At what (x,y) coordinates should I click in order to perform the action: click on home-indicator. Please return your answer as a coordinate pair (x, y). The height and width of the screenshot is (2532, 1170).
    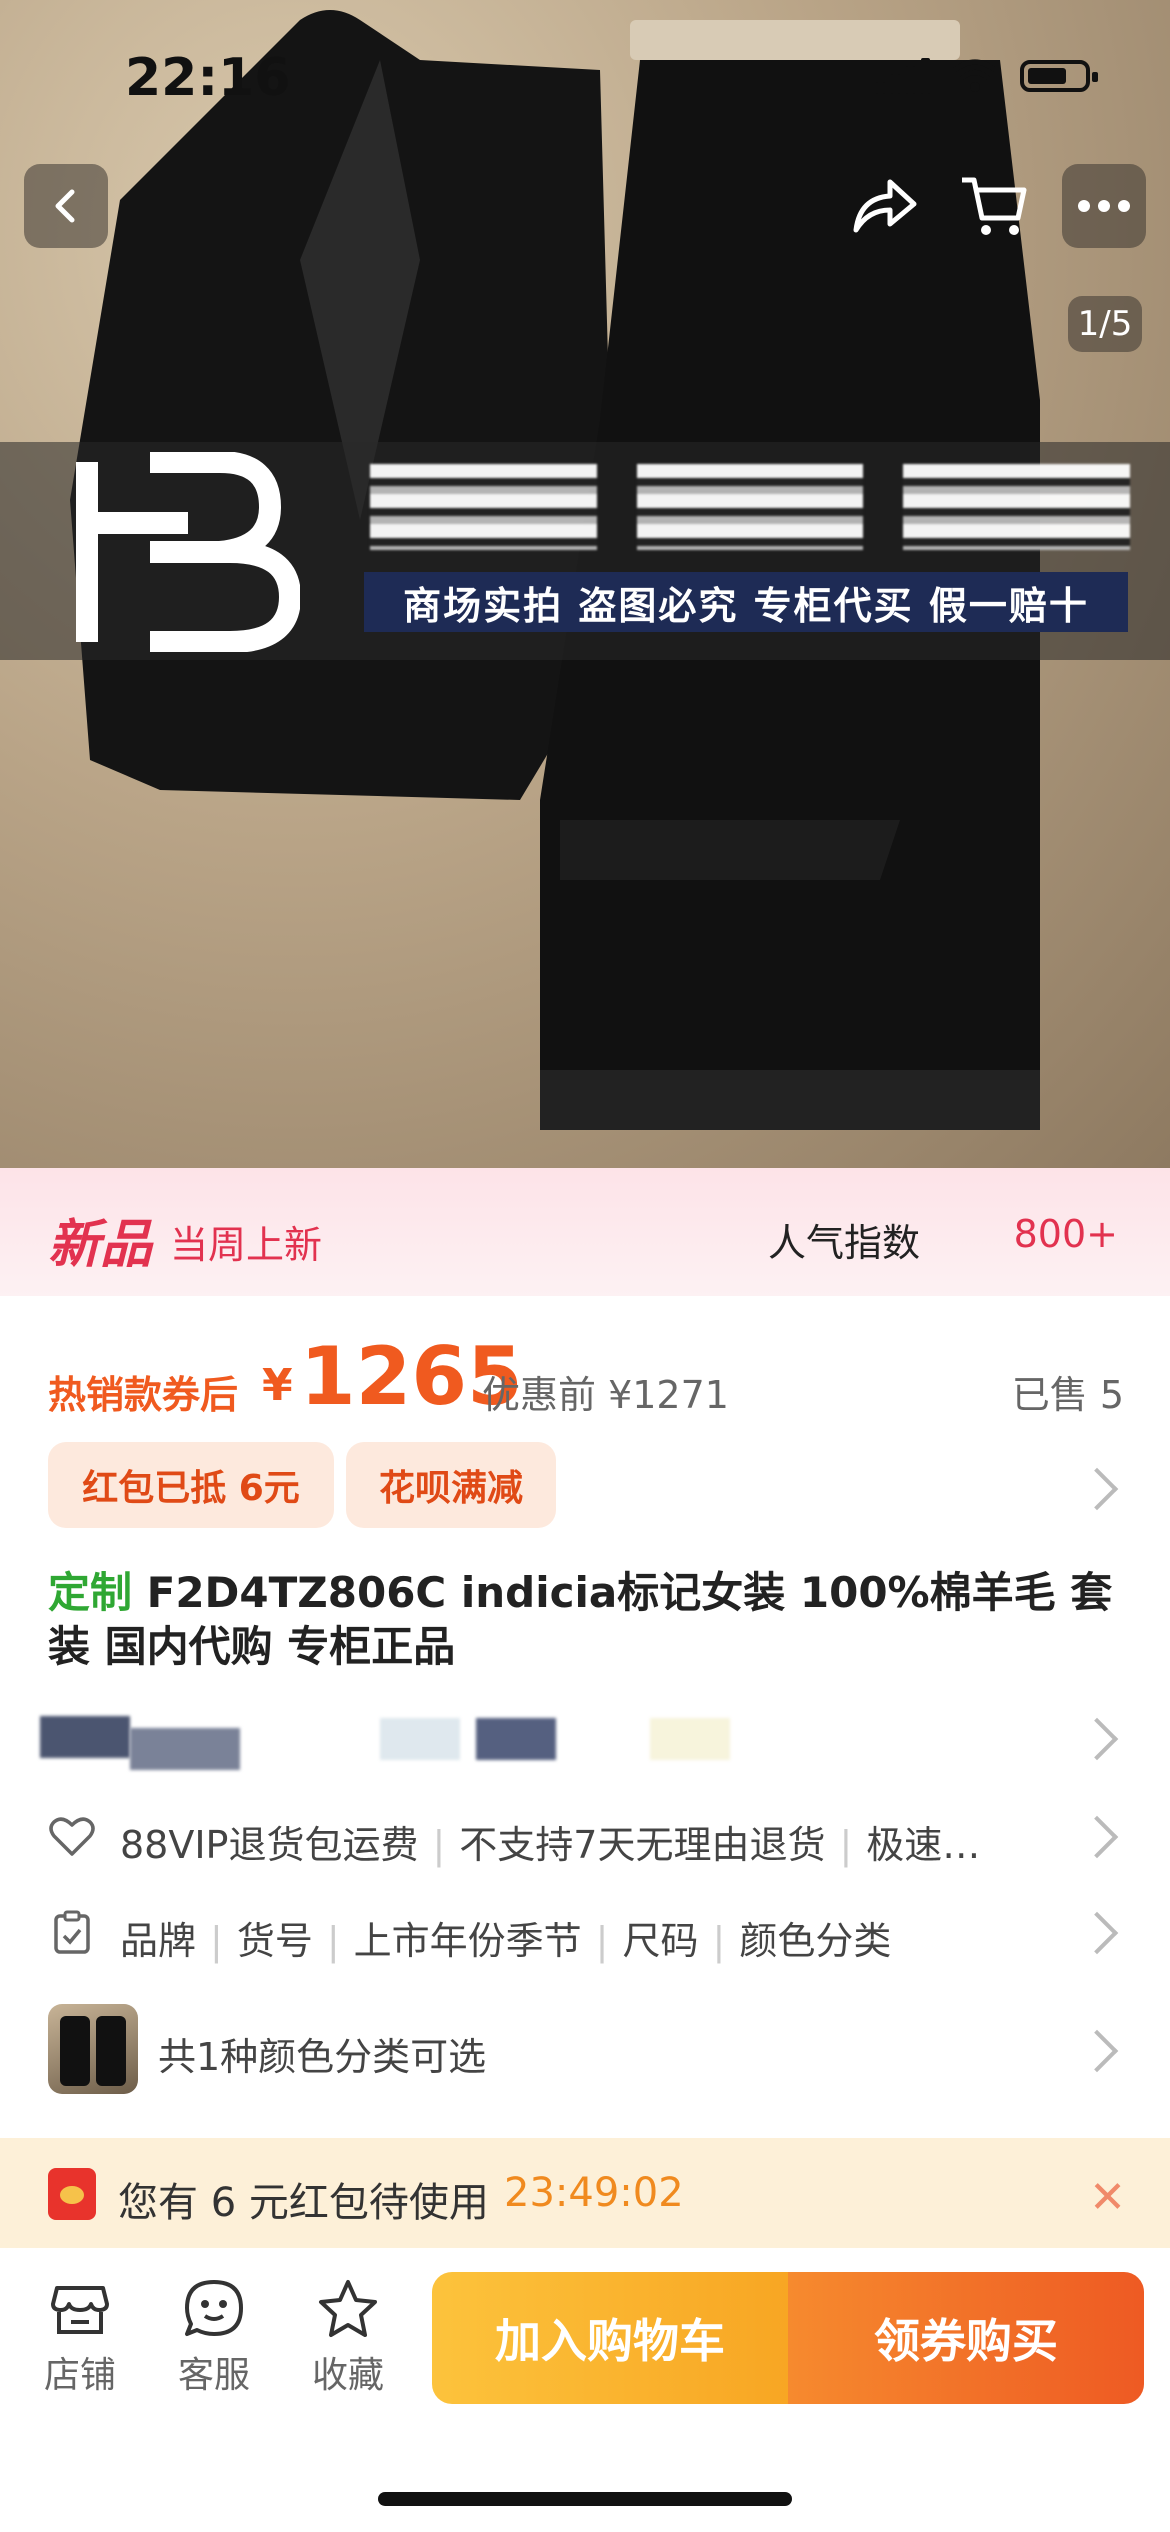
    Looking at the image, I should click on (585, 2499).